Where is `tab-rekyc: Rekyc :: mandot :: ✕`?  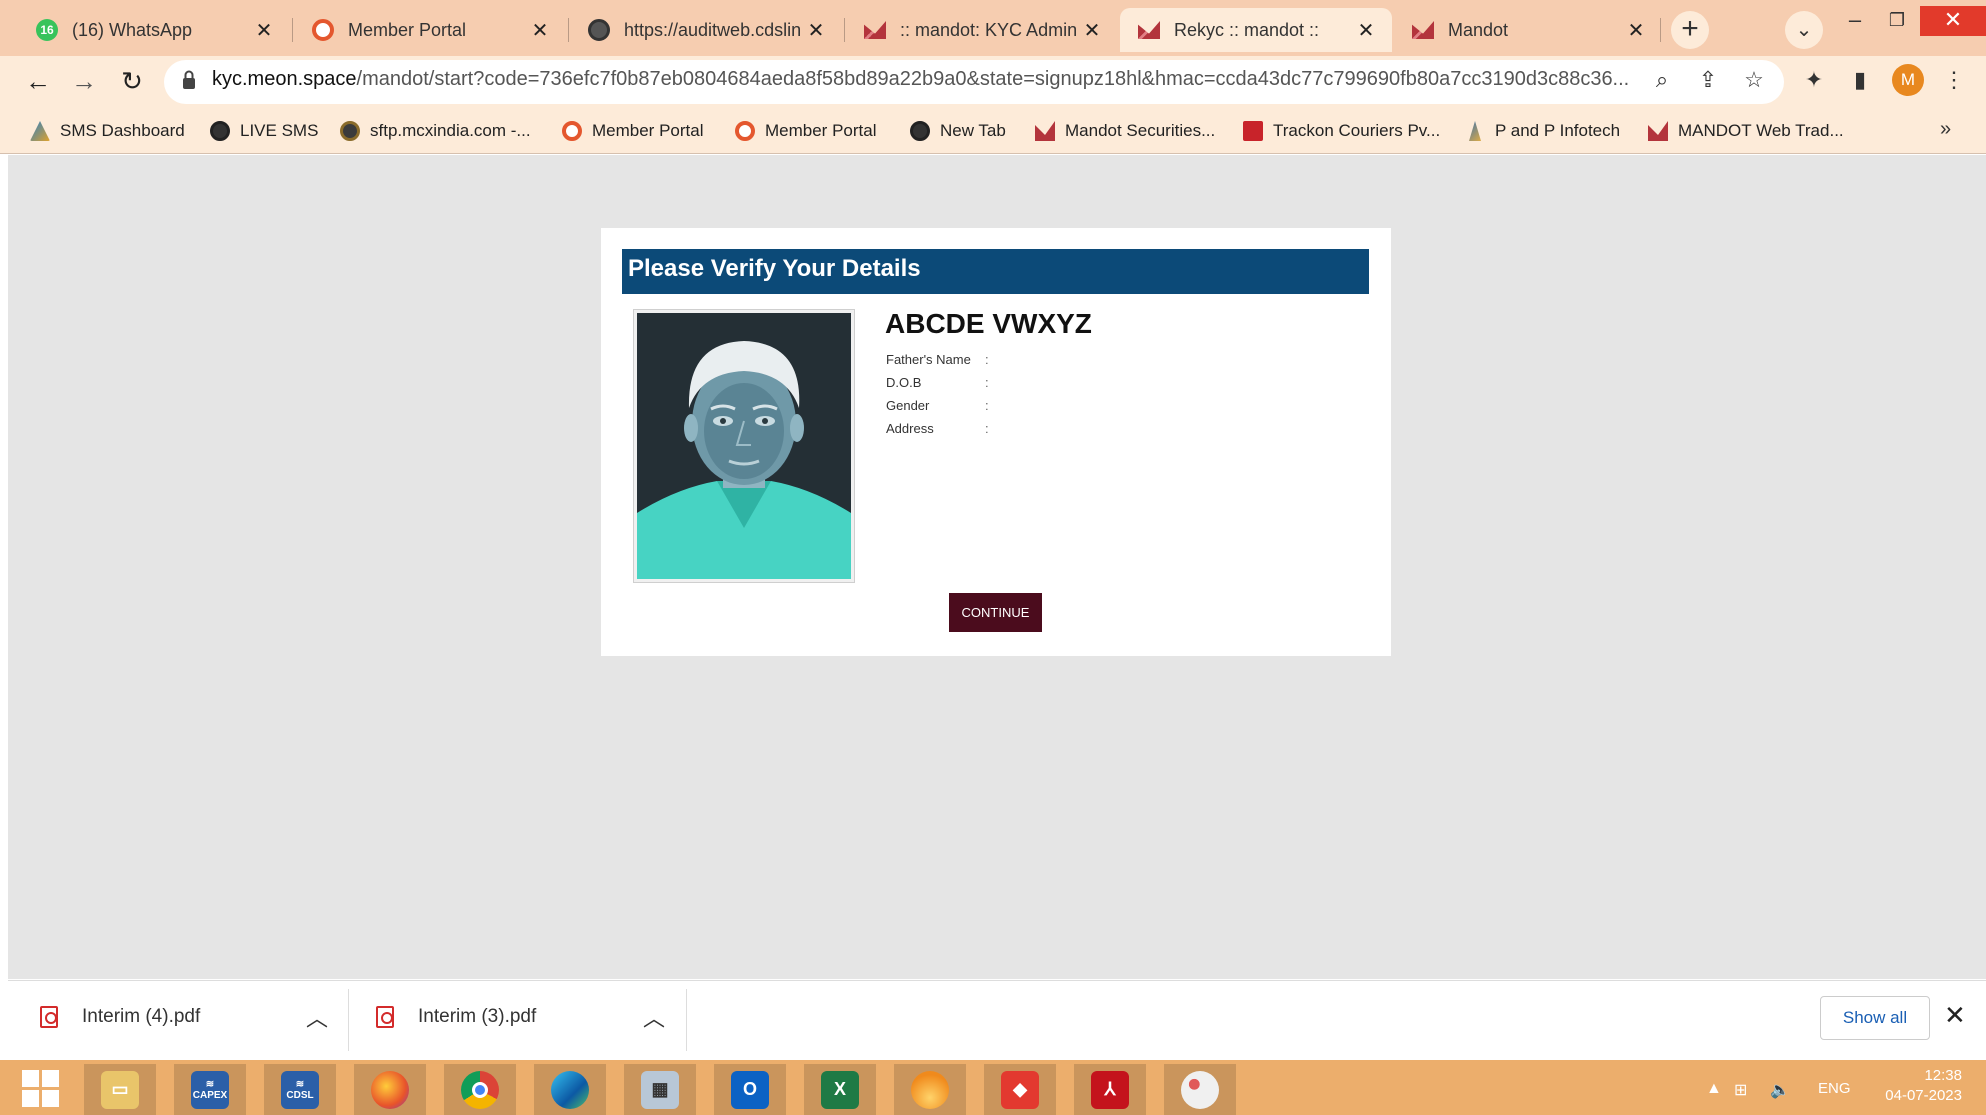 tab-rekyc: Rekyc :: mandot :: ✕ is located at coordinates (1256, 30).